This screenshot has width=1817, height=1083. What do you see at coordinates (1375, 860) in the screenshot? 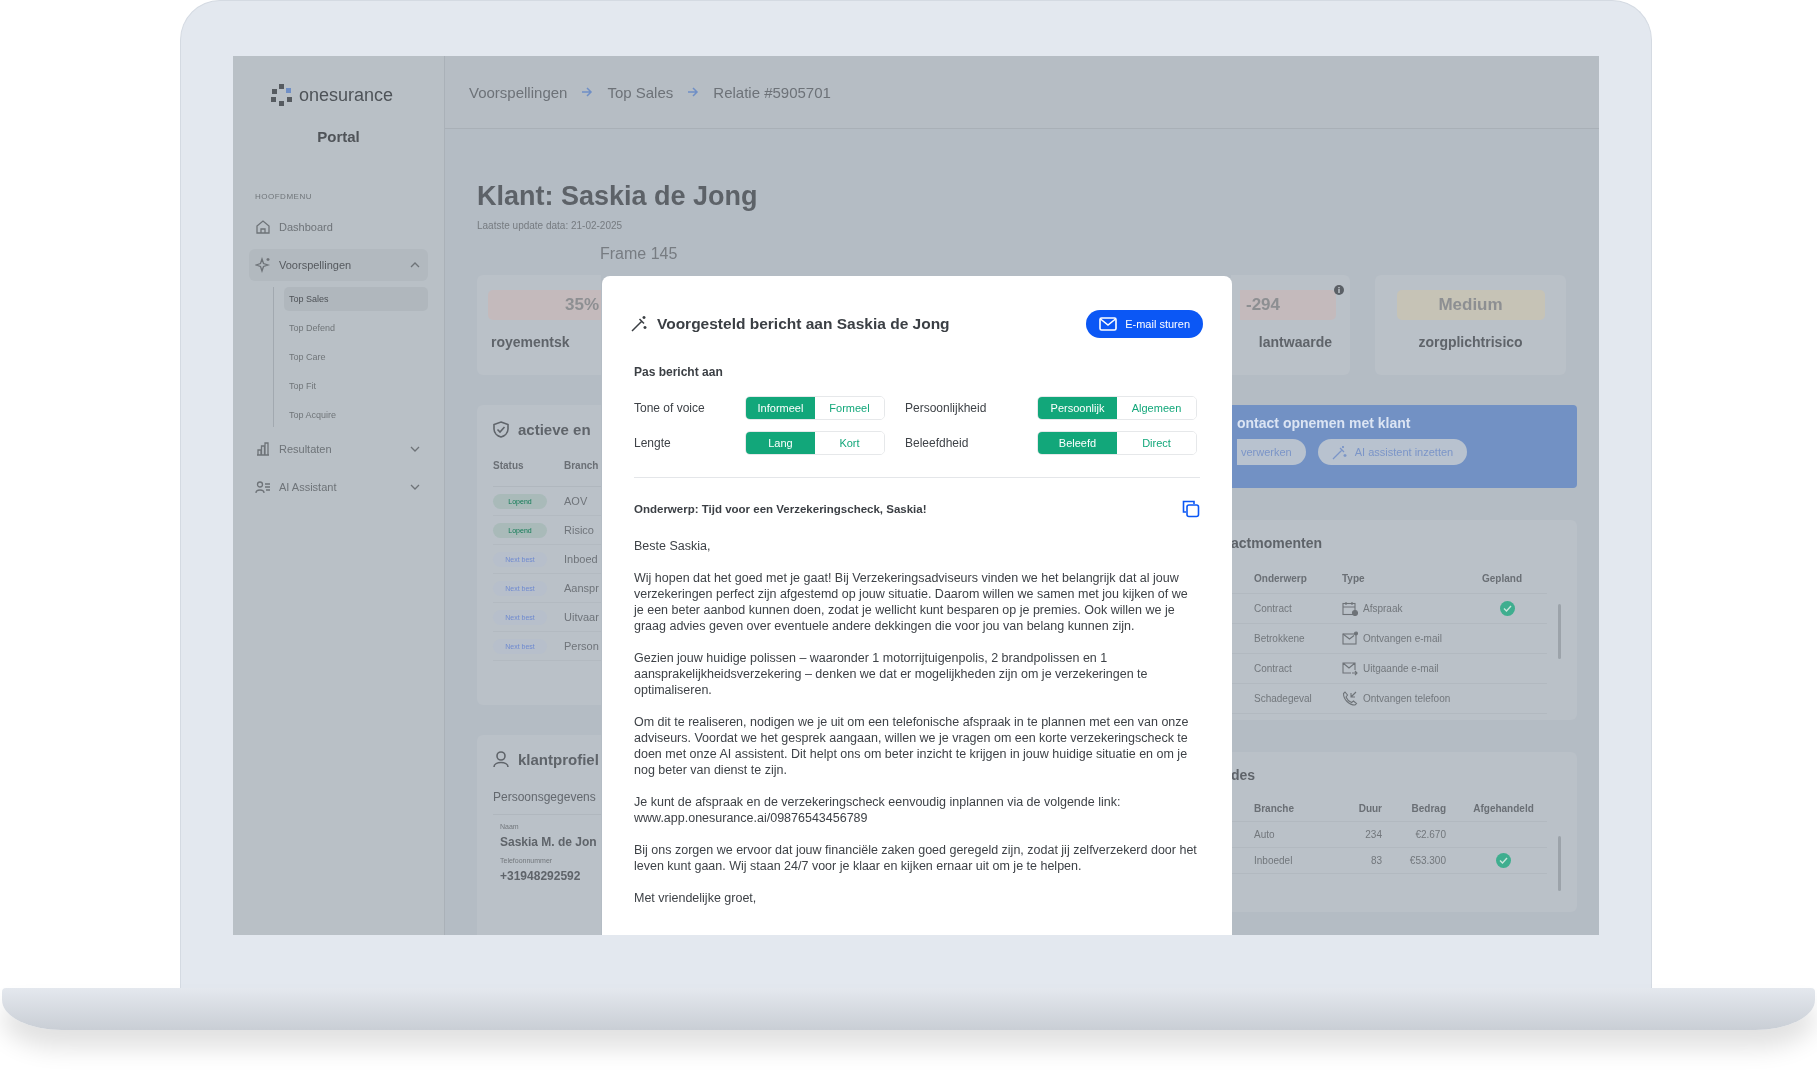
I see `table-cell-text: 83` at bounding box center [1375, 860].